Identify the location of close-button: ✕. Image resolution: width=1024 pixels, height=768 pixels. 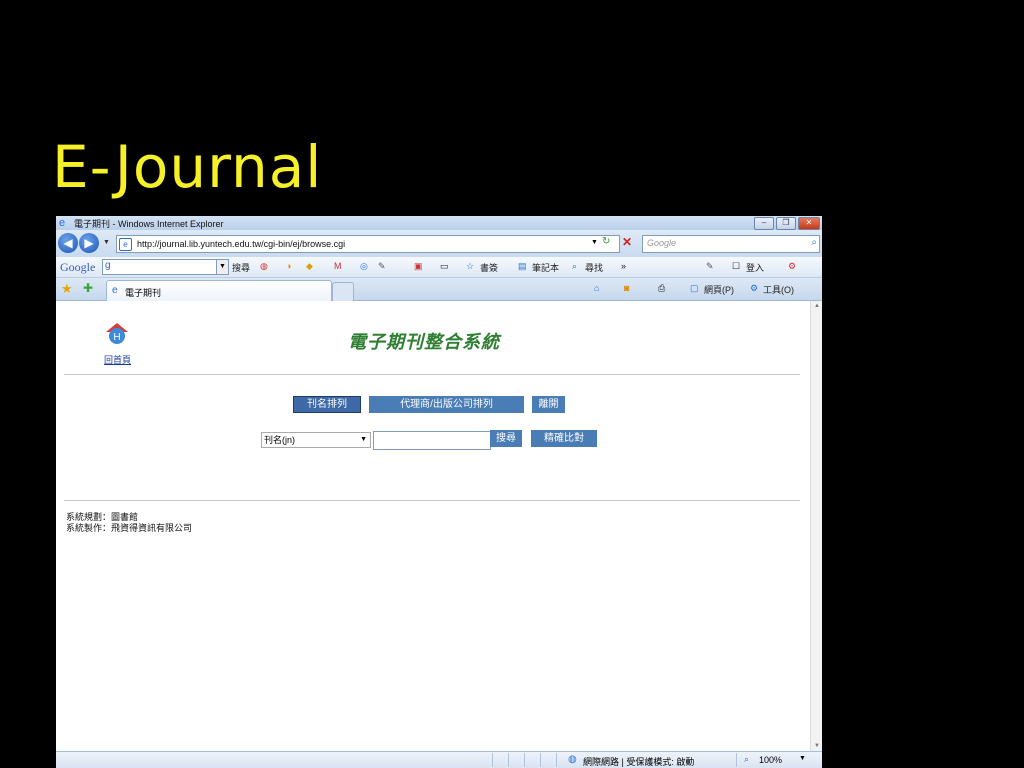
(809, 223).